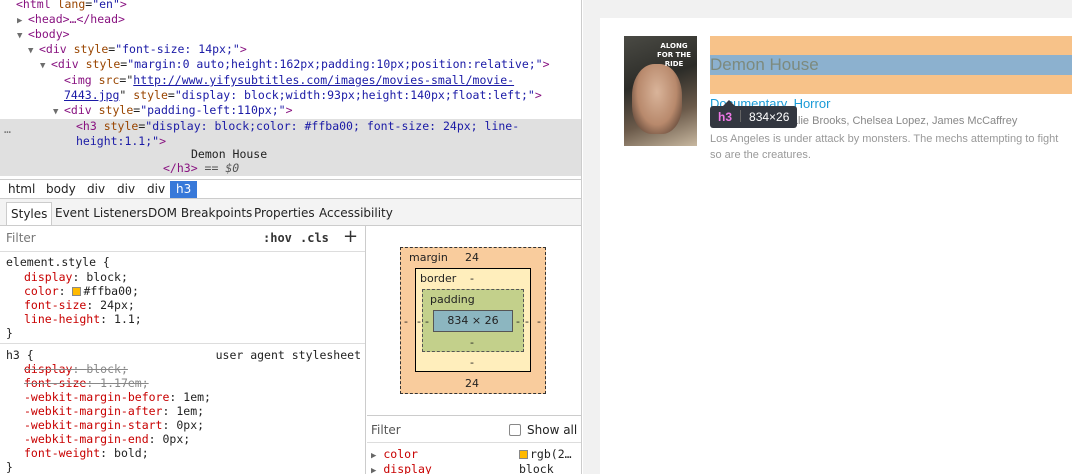  Describe the element at coordinates (372, 168) in the screenshot. I see `dom-node-h3-close: </h3> == $0` at that location.